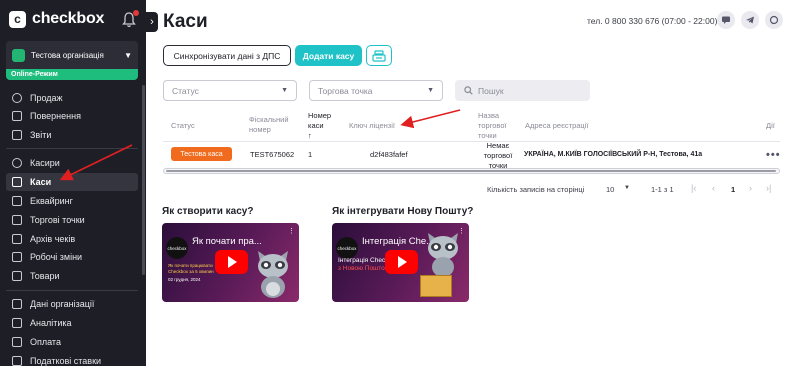  Describe the element at coordinates (183, 126) in the screenshot. I see `col-header-status: Статус` at that location.